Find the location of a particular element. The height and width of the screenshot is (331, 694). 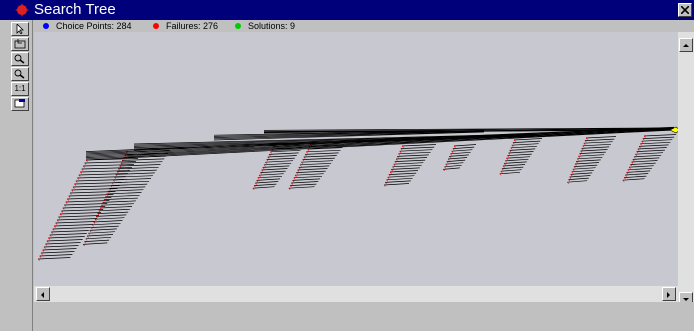

legend-solutions: Solutions: 9 is located at coordinates (265, 26).